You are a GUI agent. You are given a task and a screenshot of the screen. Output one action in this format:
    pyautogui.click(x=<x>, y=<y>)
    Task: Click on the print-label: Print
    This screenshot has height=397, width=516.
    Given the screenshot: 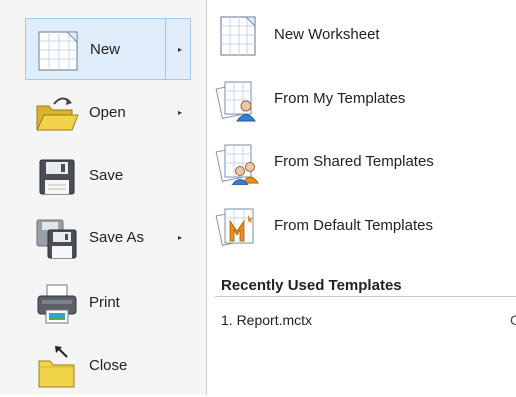 What is the action you would take?
    pyautogui.click(x=104, y=302)
    